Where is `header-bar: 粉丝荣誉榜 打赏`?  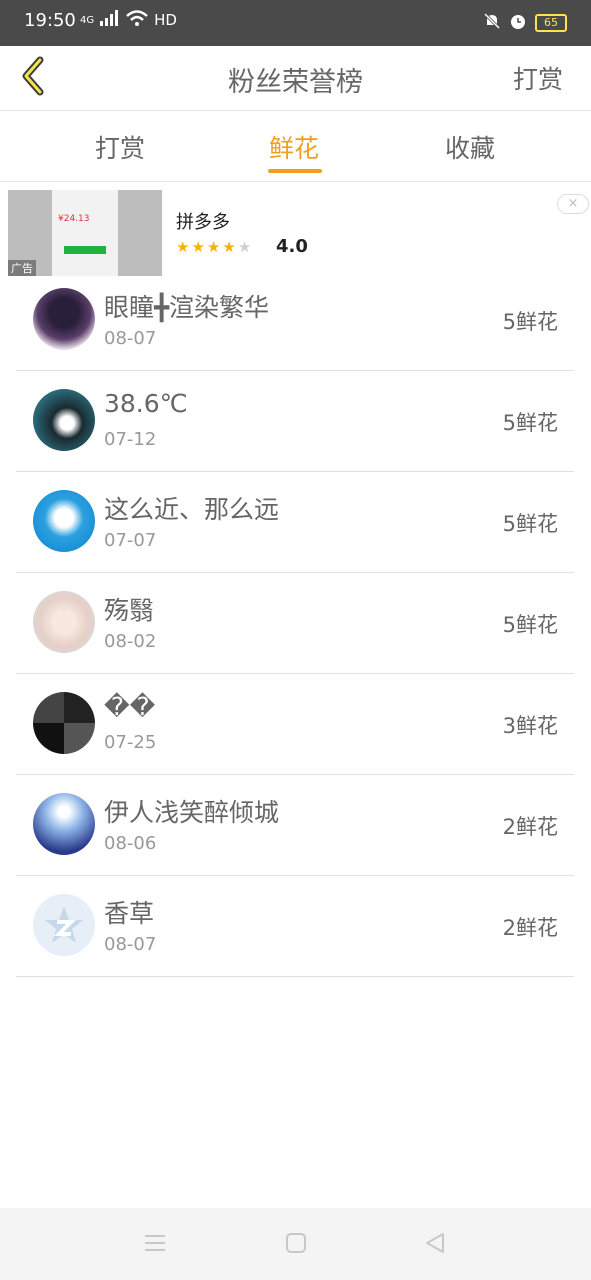
header-bar: 粉丝荣誉榜 打赏 is located at coordinates (295, 78).